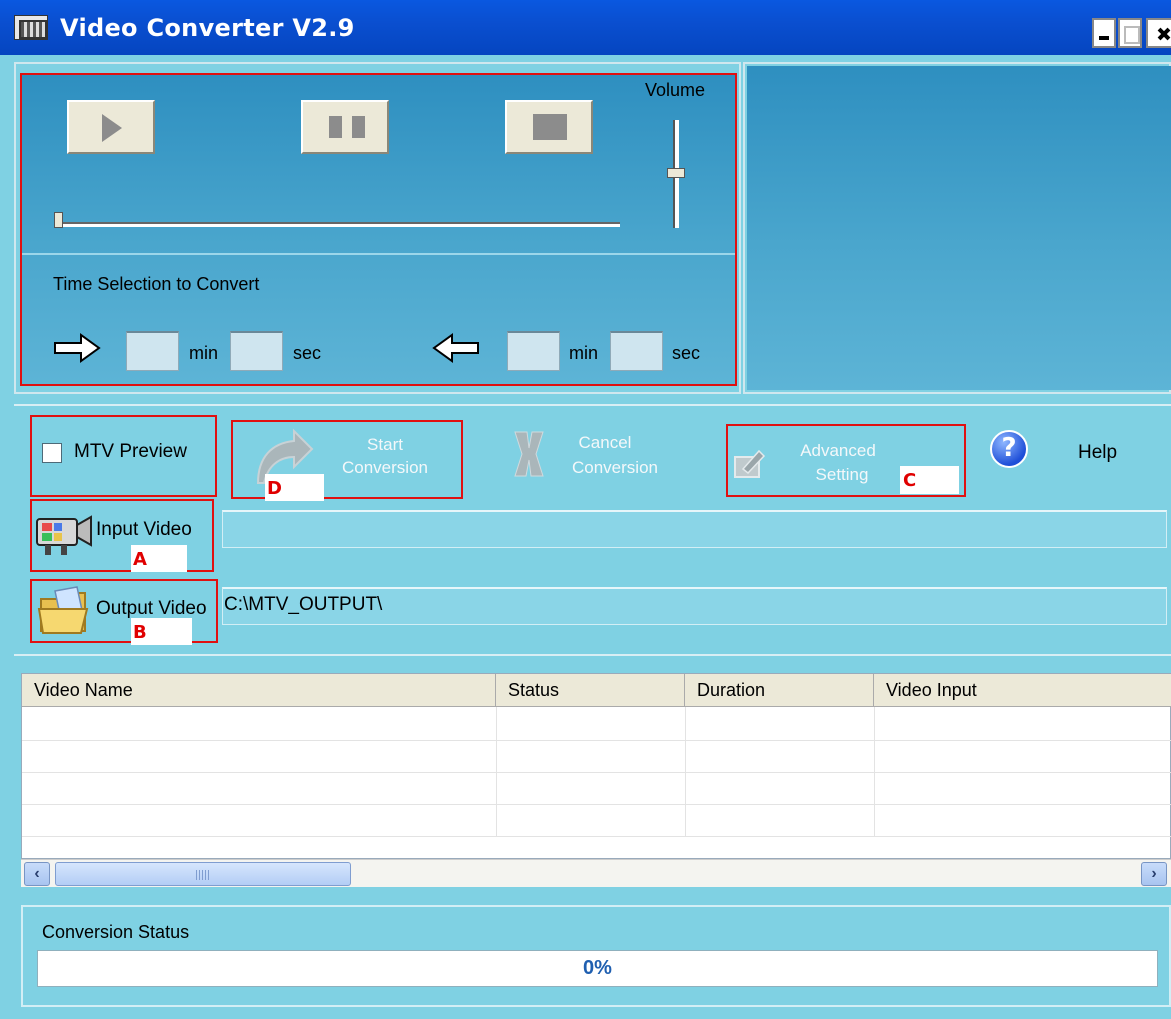 The image size is (1171, 1019). Describe the element at coordinates (140, 559) in the screenshot. I see `annotation-letter-a: A` at that location.